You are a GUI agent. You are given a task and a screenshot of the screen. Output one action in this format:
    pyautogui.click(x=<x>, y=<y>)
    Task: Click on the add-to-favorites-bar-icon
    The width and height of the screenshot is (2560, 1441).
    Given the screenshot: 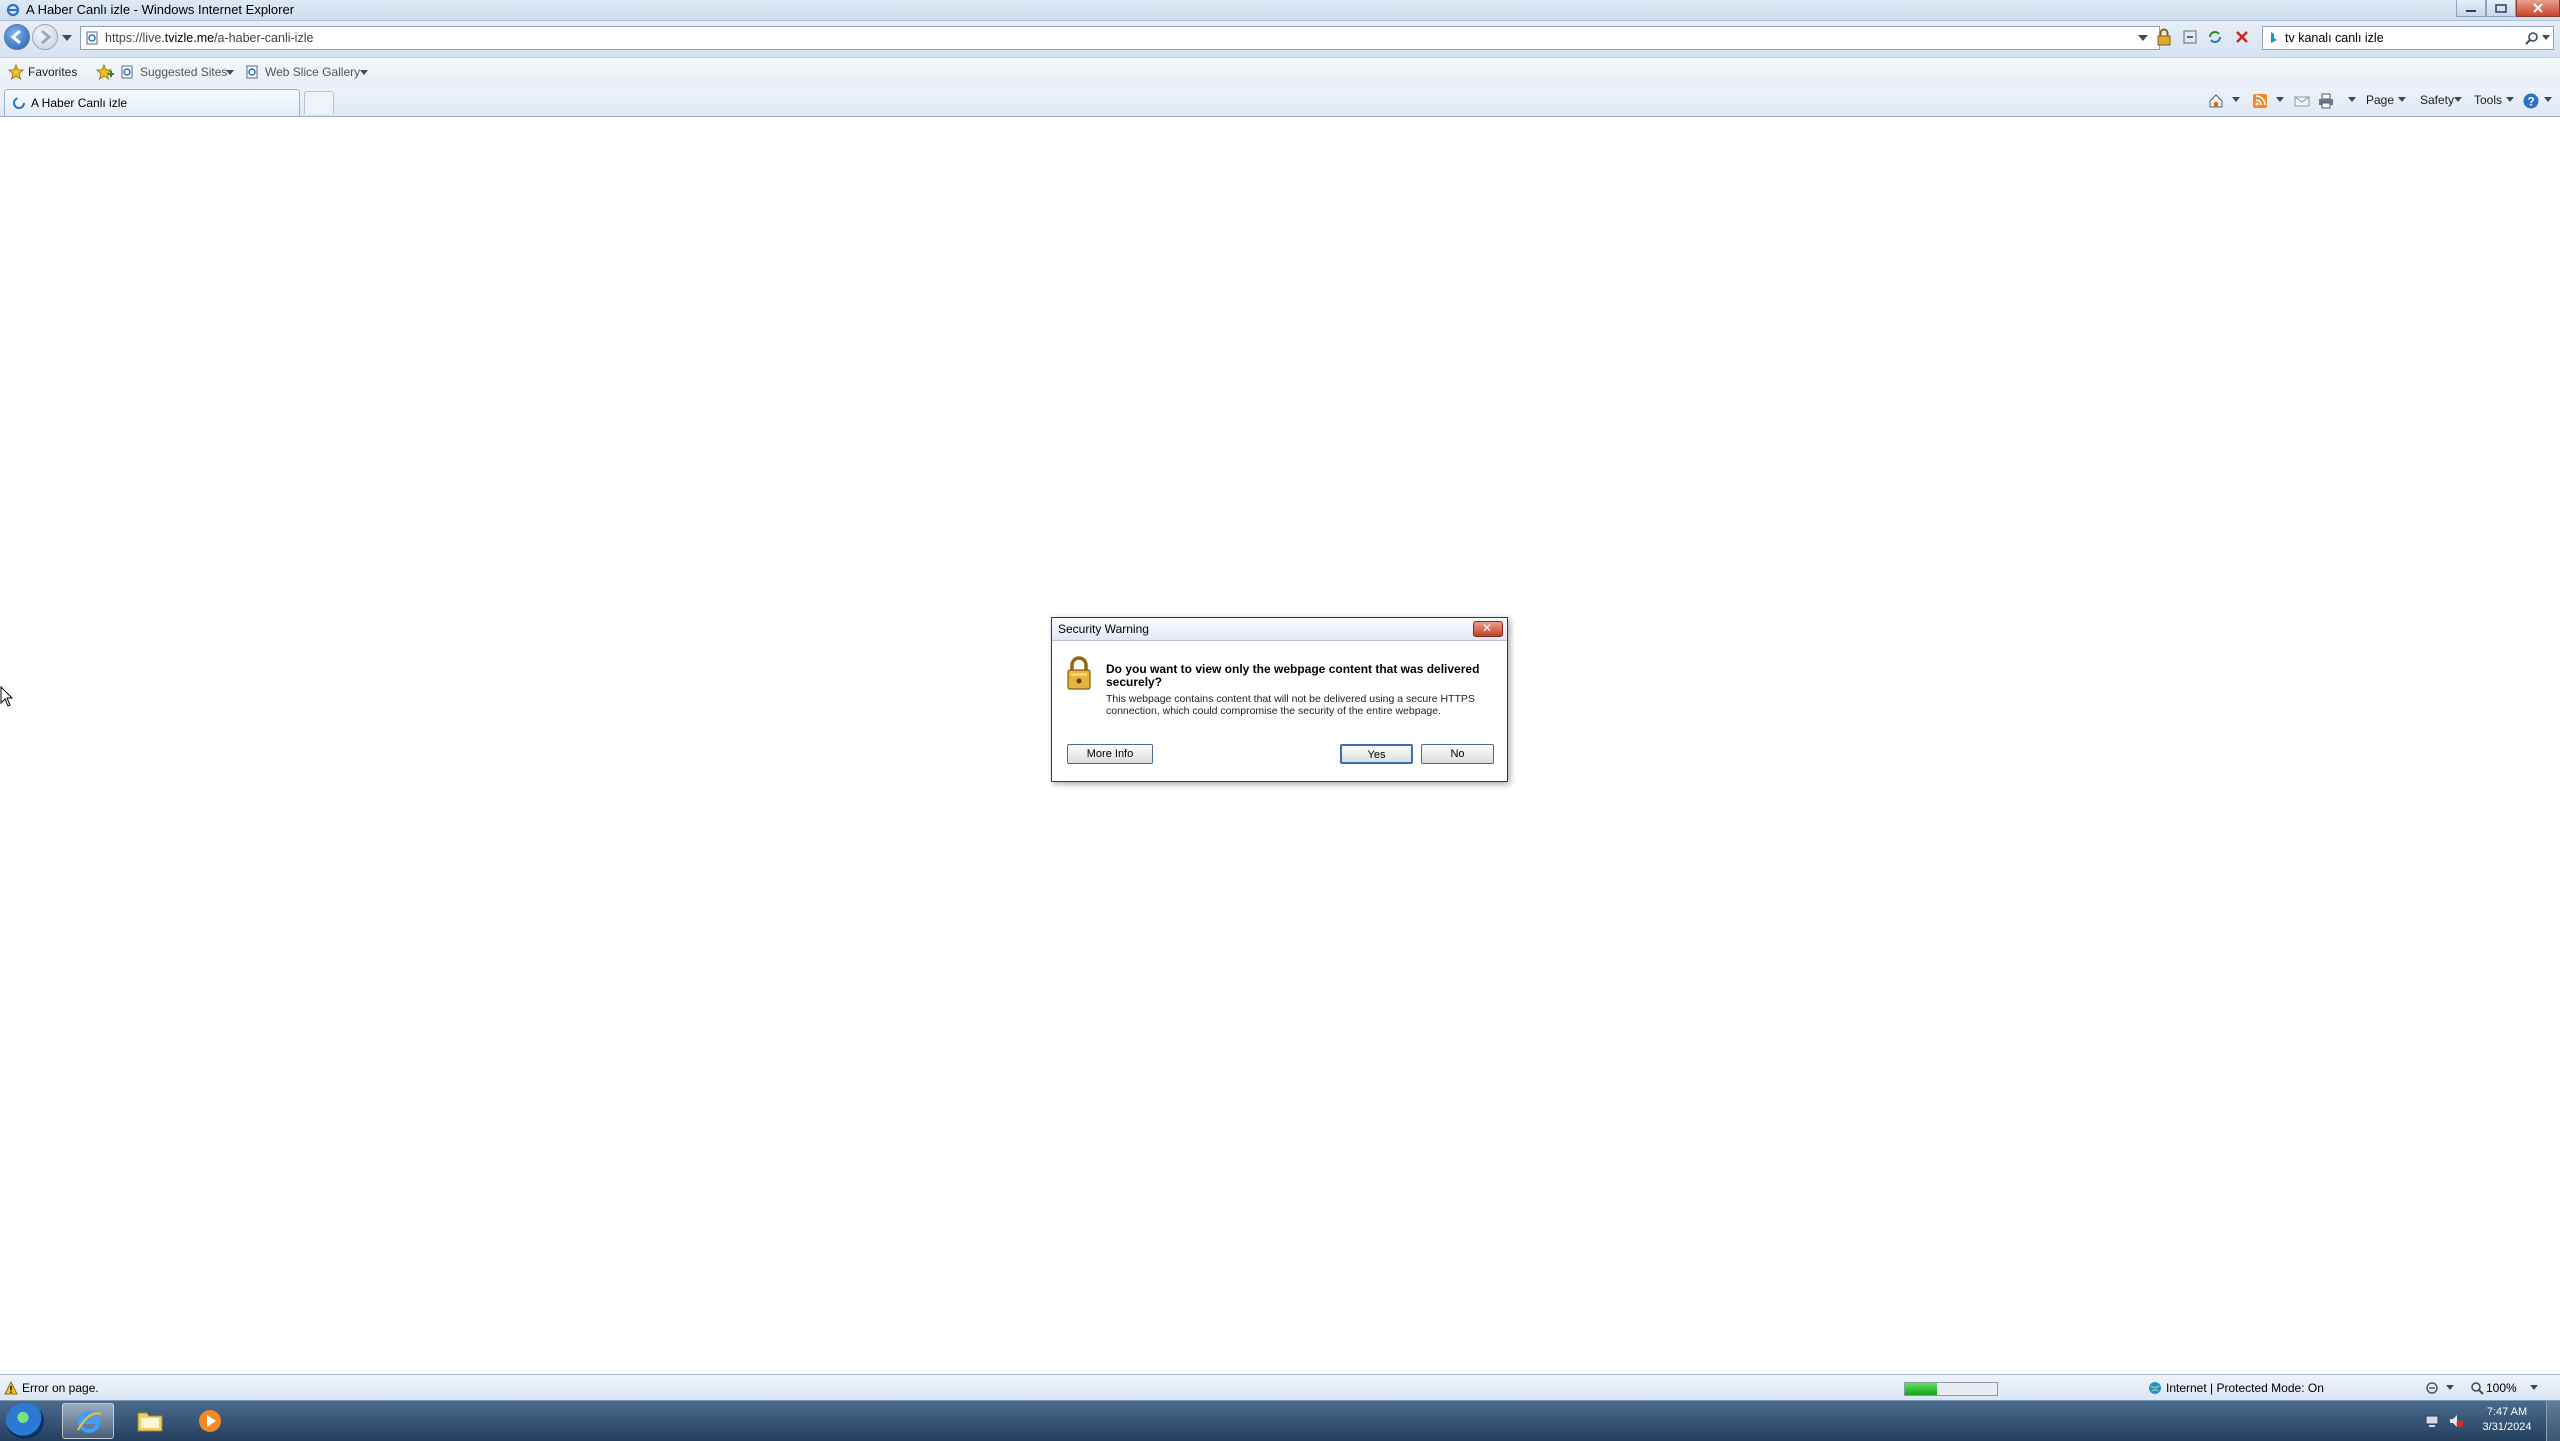 What is the action you would take?
    pyautogui.click(x=105, y=72)
    